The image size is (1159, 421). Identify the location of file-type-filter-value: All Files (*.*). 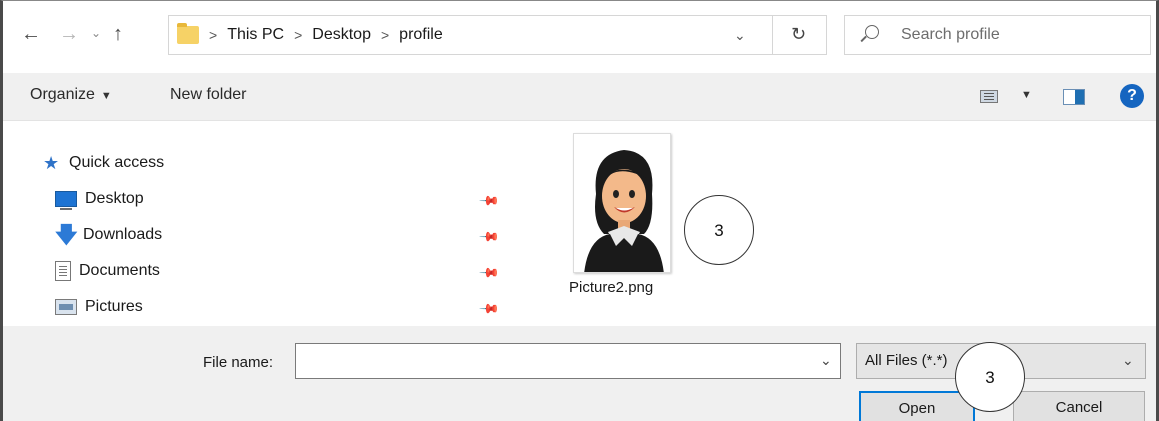
(906, 360).